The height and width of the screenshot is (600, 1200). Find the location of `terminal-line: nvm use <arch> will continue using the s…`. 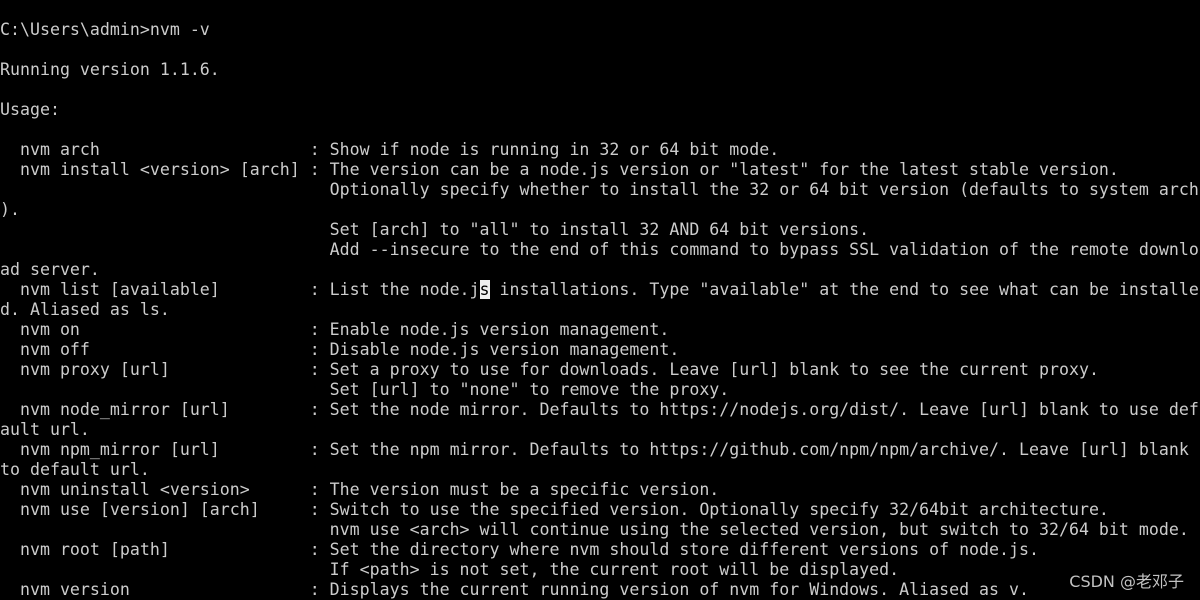

terminal-line: nvm use <arch> will continue using the s… is located at coordinates (594, 529).